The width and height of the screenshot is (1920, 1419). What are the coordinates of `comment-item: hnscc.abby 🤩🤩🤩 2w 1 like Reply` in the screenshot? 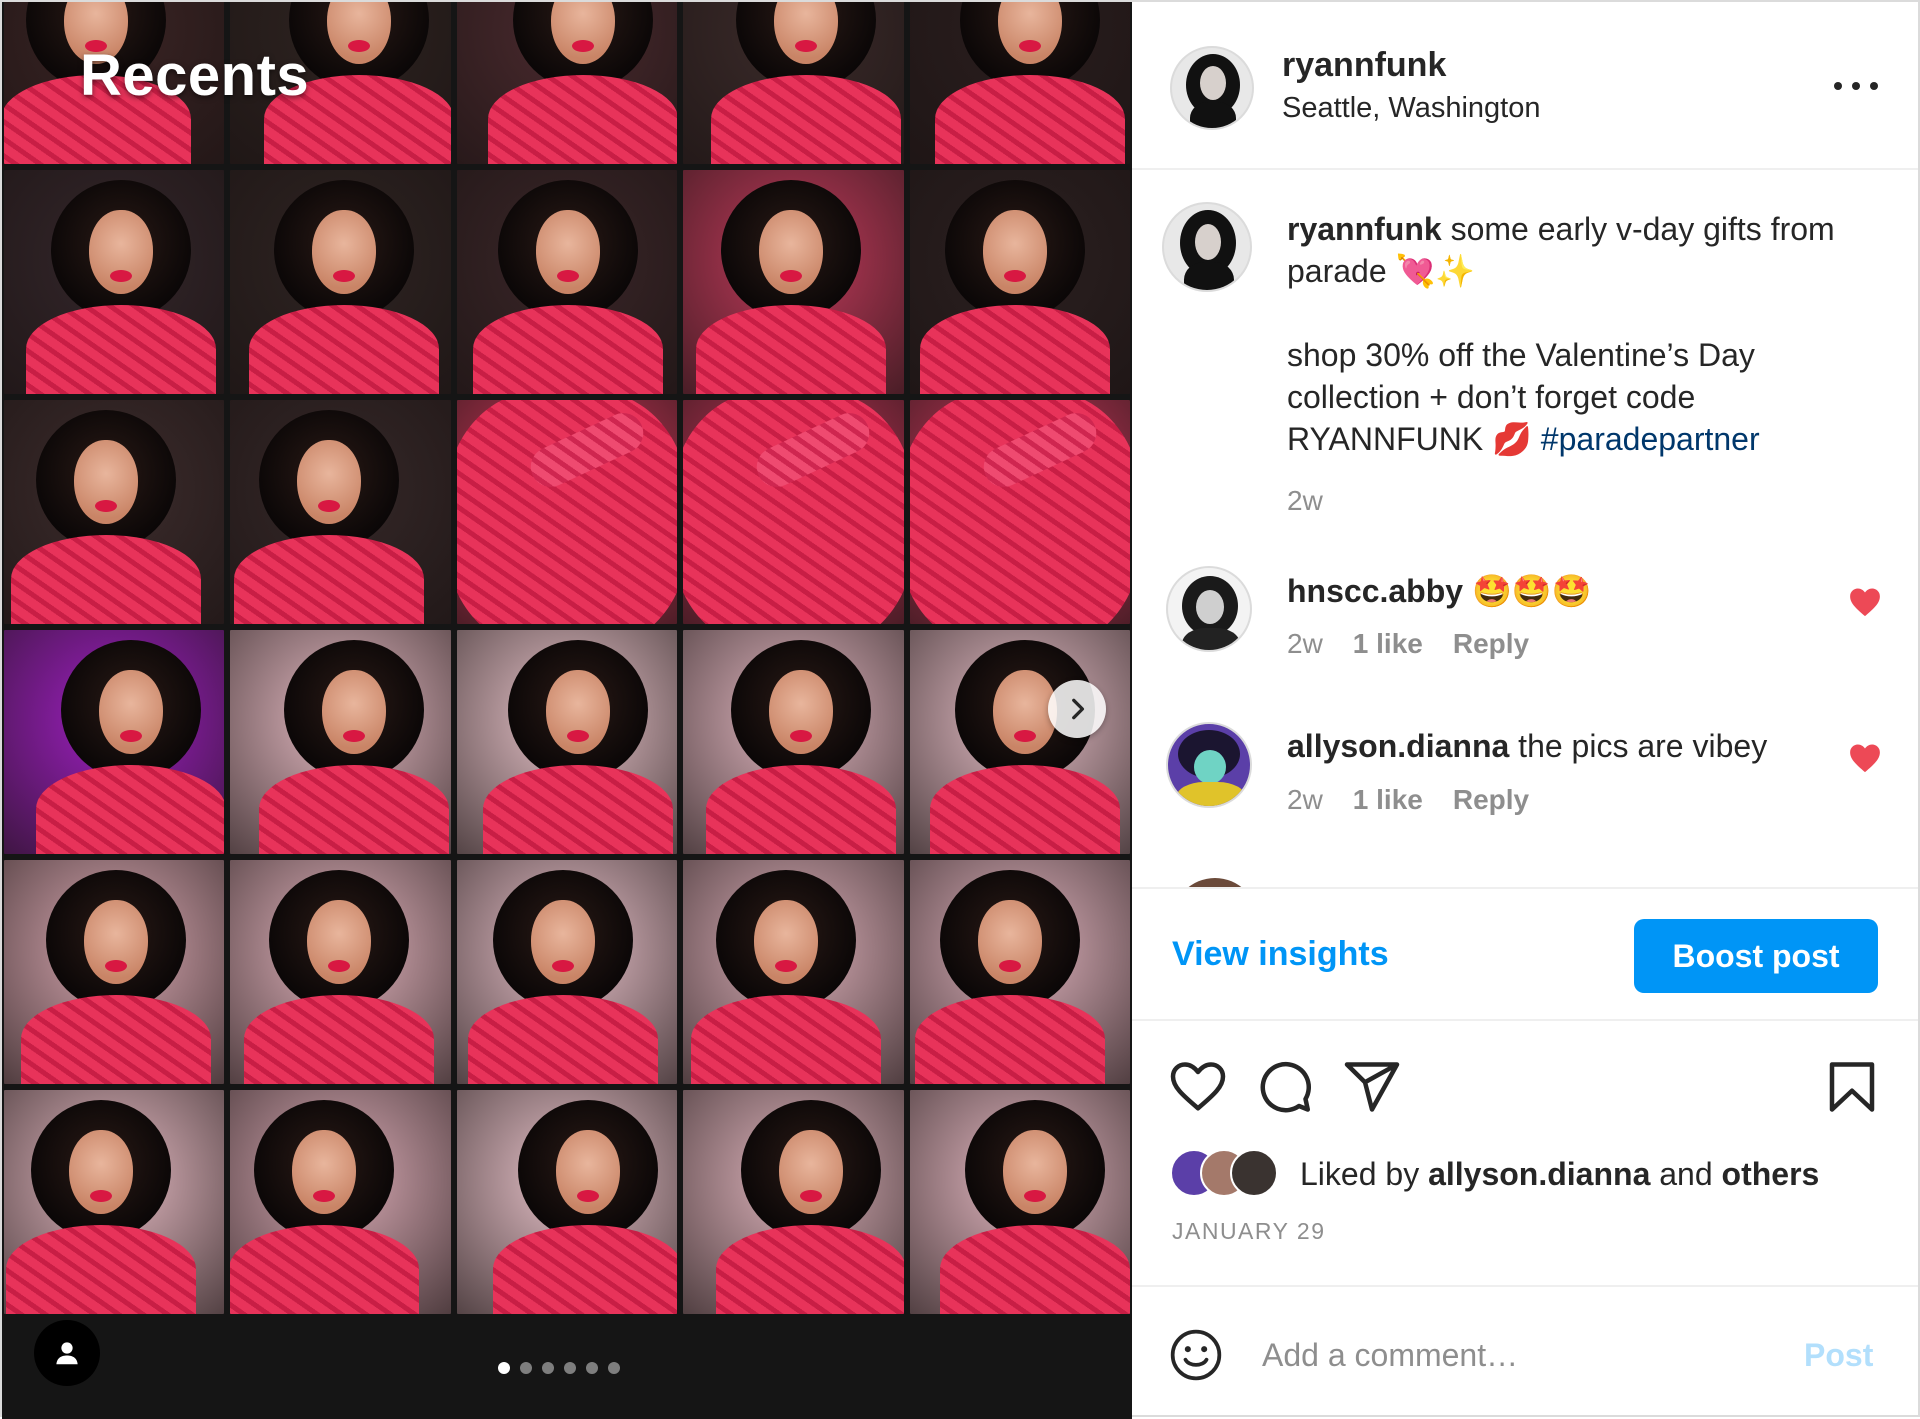 It's located at (1525, 631).